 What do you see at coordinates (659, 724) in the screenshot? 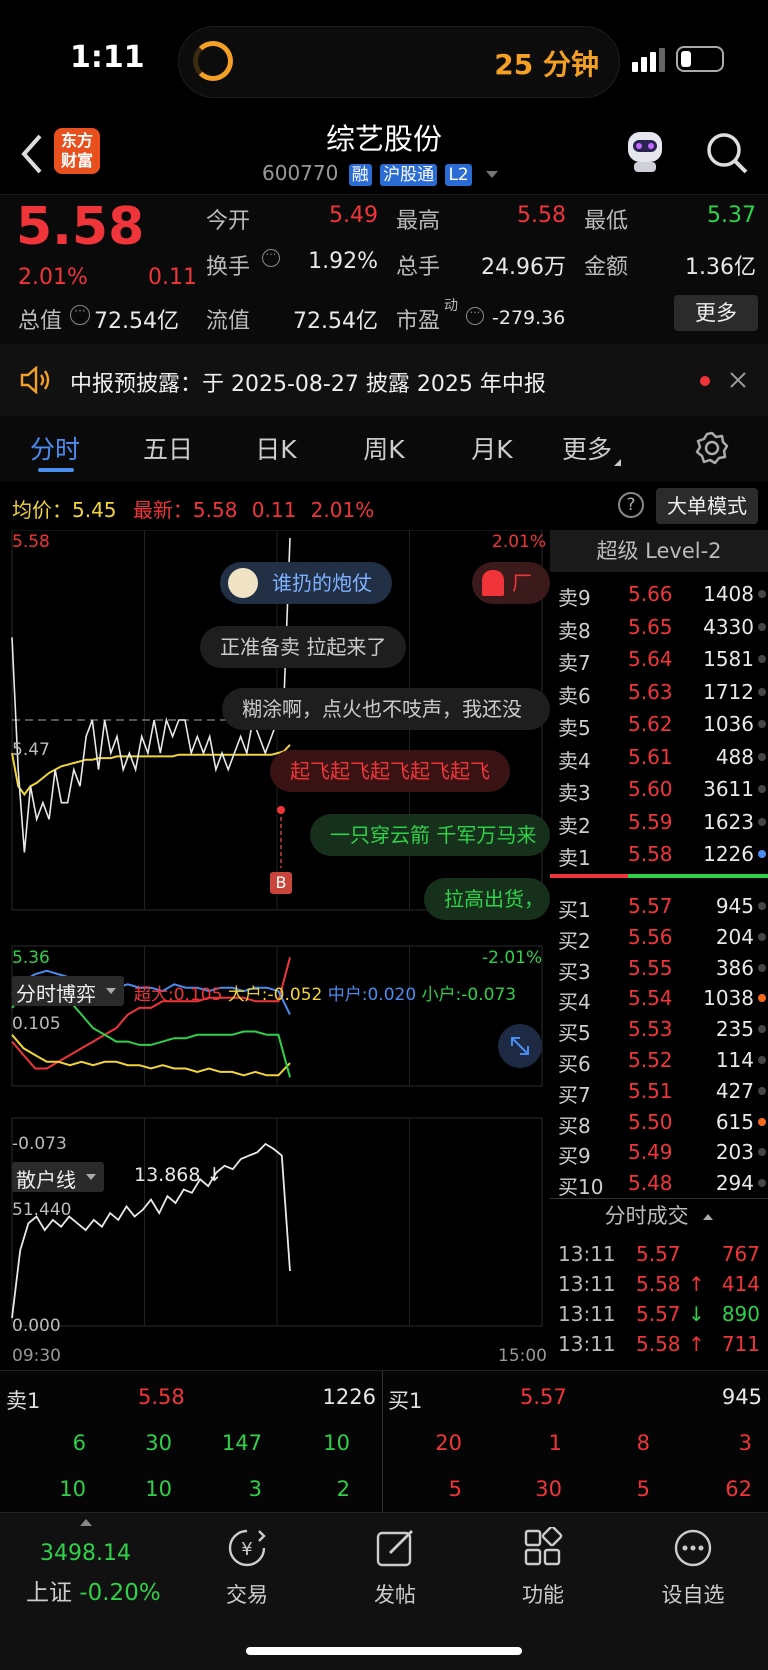
I see `ask-row: 卖5 5.62 1036` at bounding box center [659, 724].